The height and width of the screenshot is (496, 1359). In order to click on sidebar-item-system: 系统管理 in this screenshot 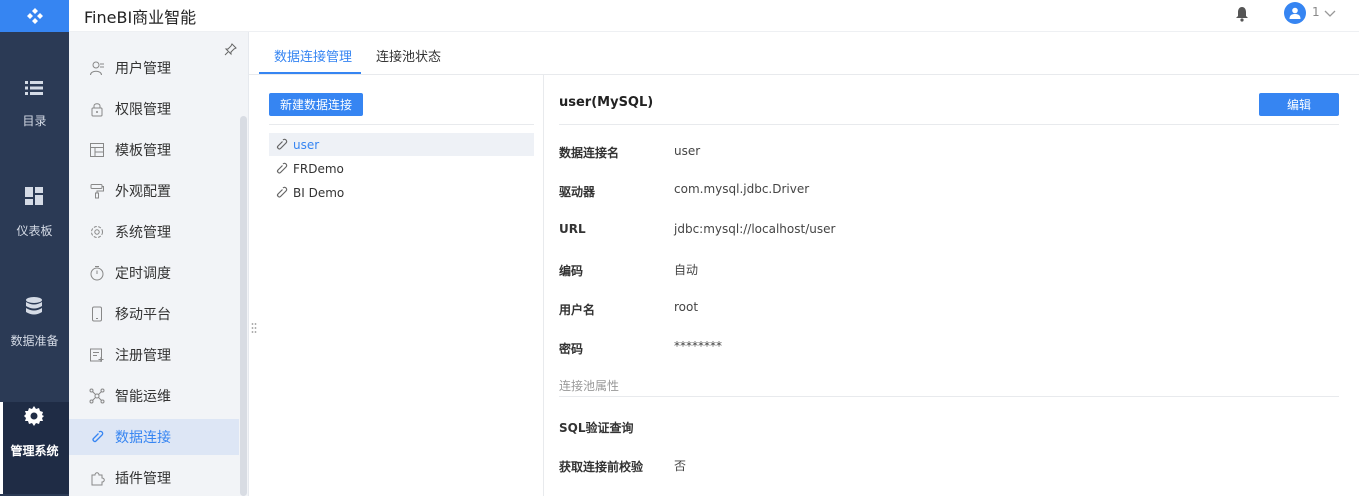, I will do `click(154, 232)`.